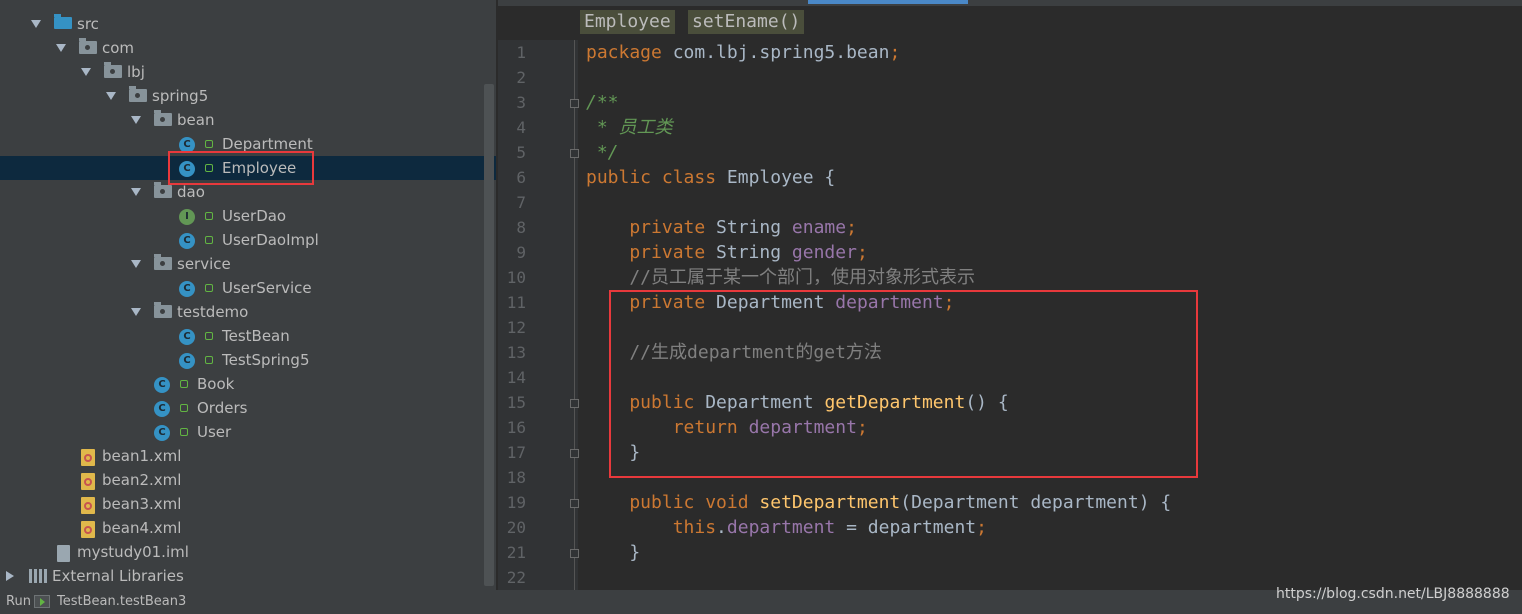  I want to click on tree-item-orders: C Orders, so click(248, 408).